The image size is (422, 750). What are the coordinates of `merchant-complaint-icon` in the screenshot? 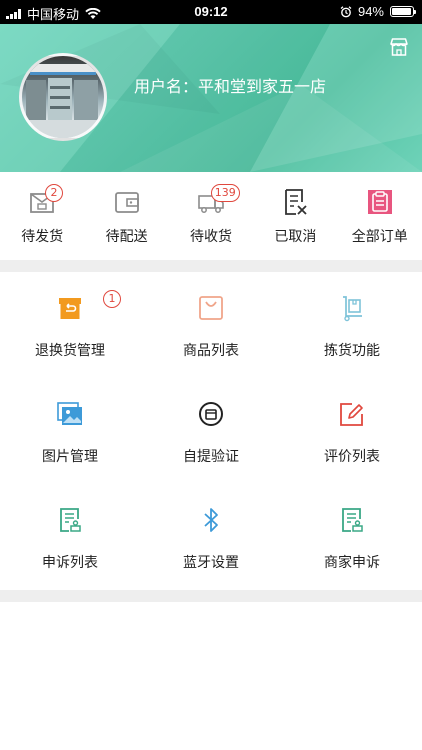 It's located at (352, 520).